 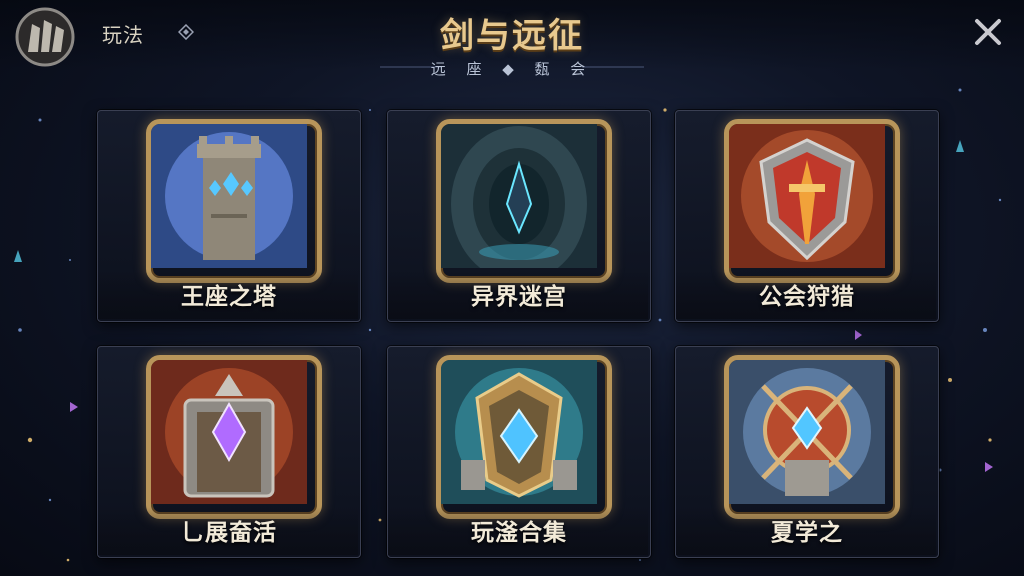 I want to click on card-guild-hunt: 公会狩猎, so click(x=807, y=216).